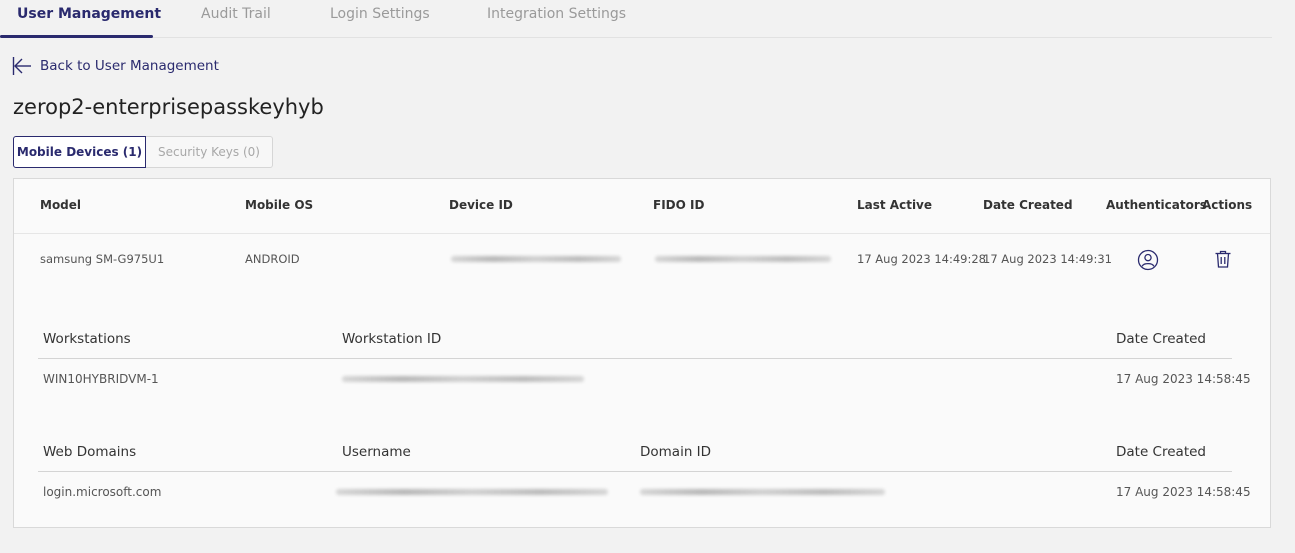 This screenshot has height=553, width=1295. Describe the element at coordinates (76, 36) in the screenshot. I see `active-tab-indicator` at that location.